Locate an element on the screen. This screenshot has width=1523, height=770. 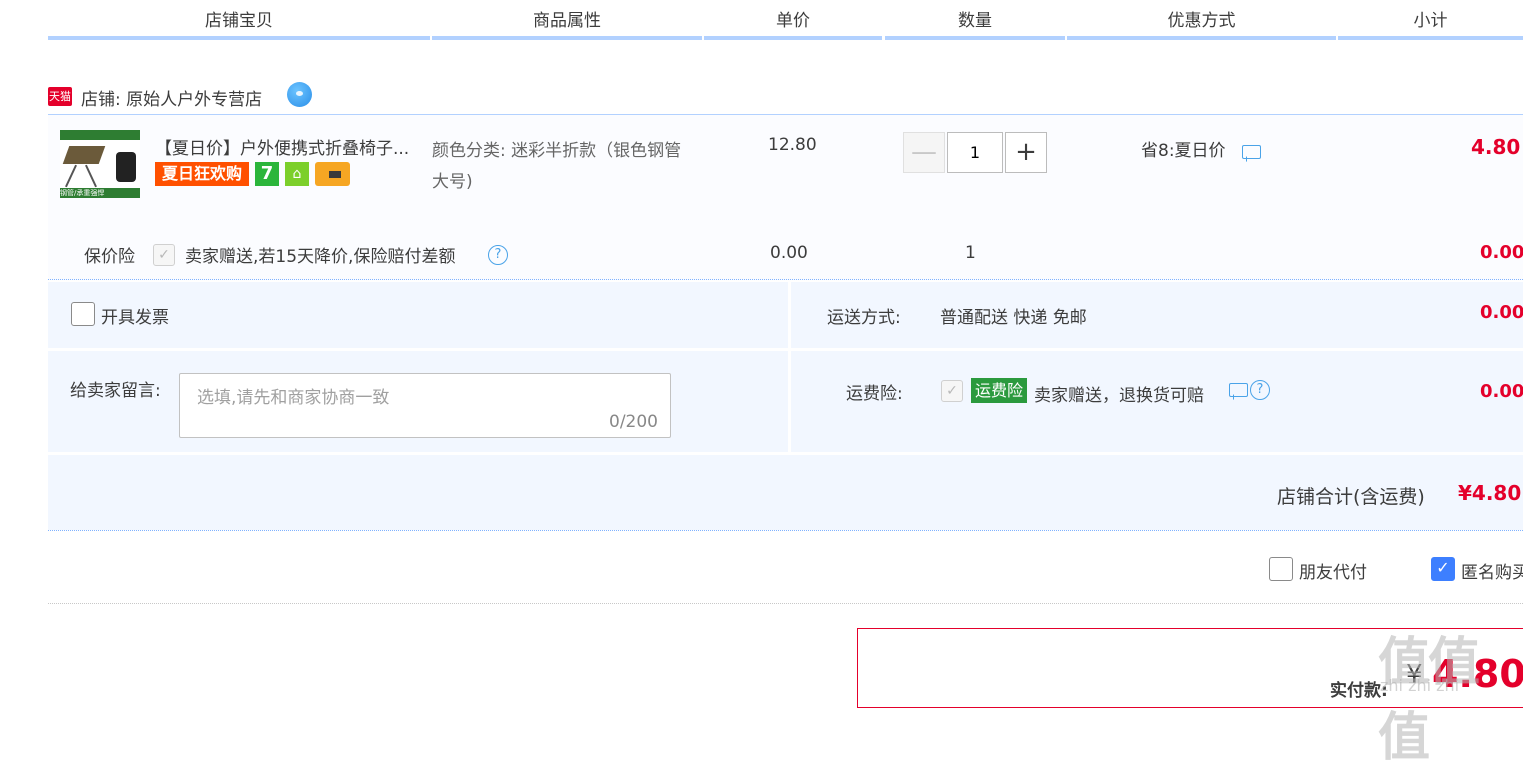
item-subtotal: 4.80 is located at coordinates (1496, 147).